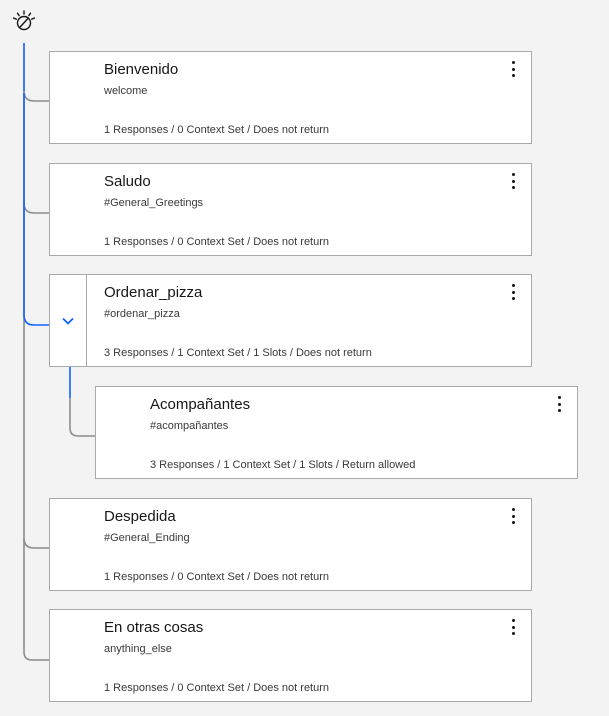  What do you see at coordinates (154, 627) in the screenshot?
I see `node-title: En otras cosas` at bounding box center [154, 627].